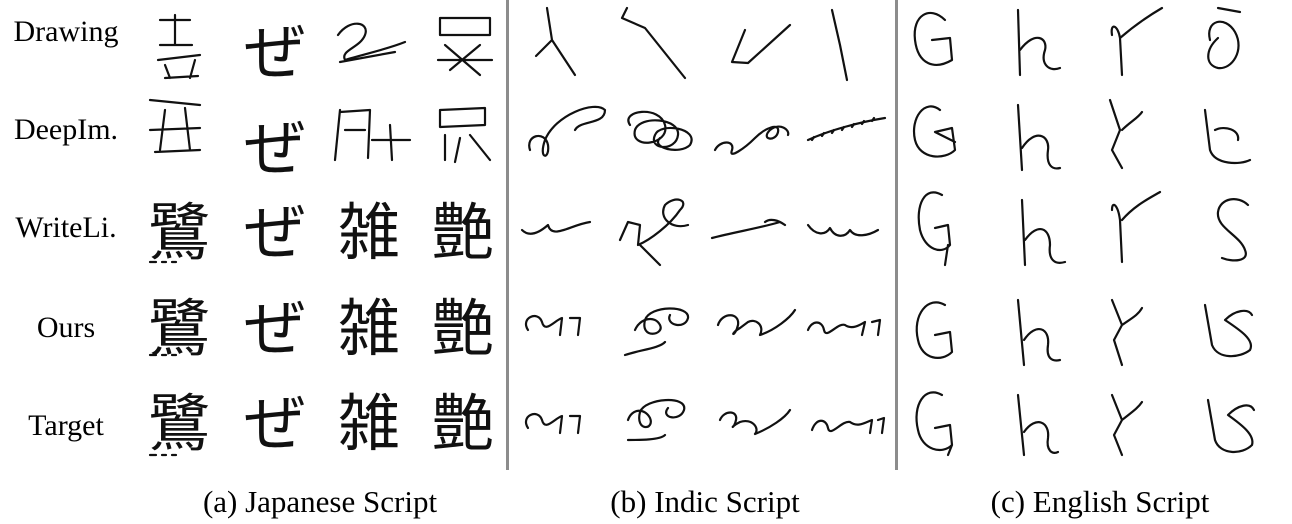 This screenshot has width=1292, height=524. I want to click on english-writeli-strokes, so click(1083, 228).